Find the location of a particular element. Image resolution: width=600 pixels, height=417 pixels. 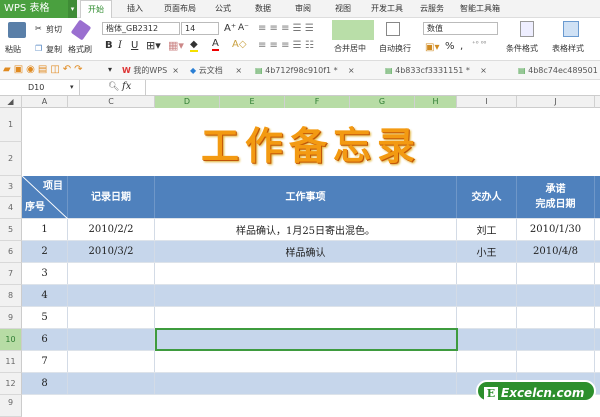

doc-tab-1: ▤ 4b712f98c910f1 * × is located at coordinates (305, 70).